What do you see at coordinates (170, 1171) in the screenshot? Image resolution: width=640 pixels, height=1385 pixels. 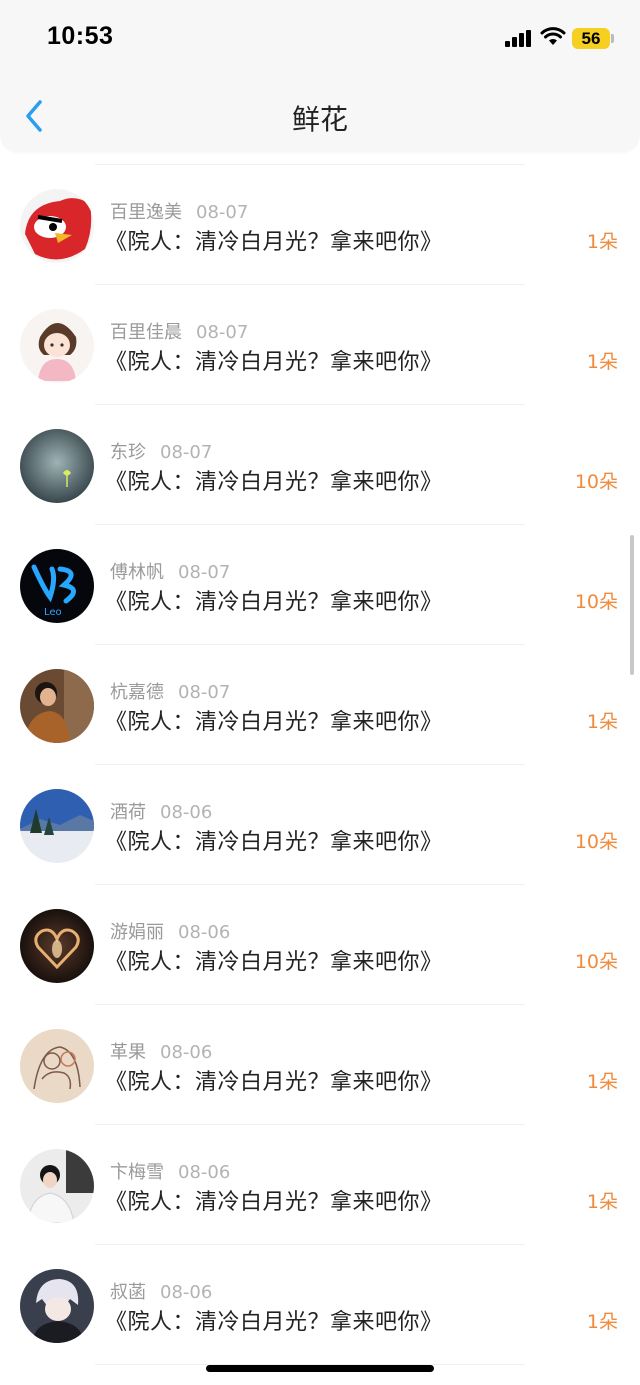 I see `item-meta: 卞梅雪 08-06` at bounding box center [170, 1171].